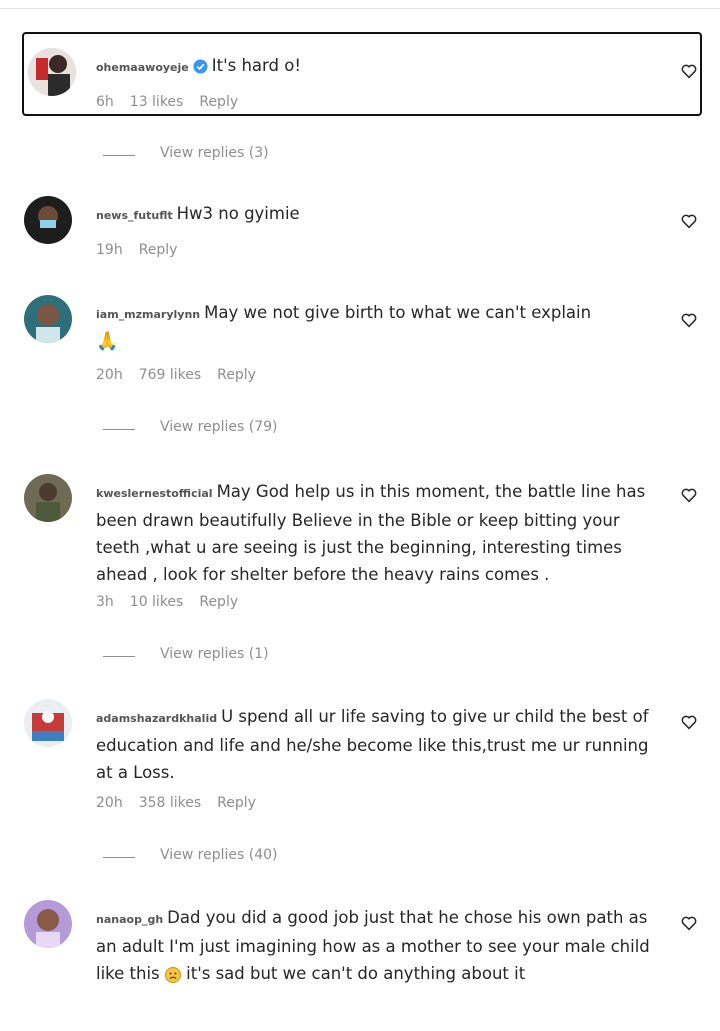 Image resolution: width=720 pixels, height=1031 pixels. Describe the element at coordinates (109, 250) in the screenshot. I see `comment-time: 19h` at that location.